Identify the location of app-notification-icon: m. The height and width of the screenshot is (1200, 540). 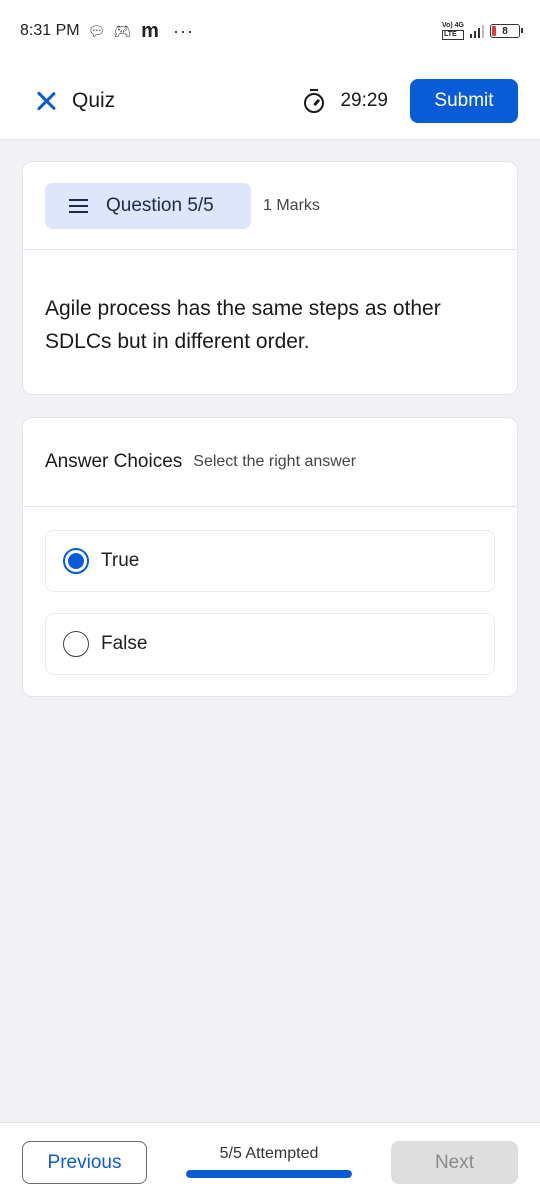
(150, 30).